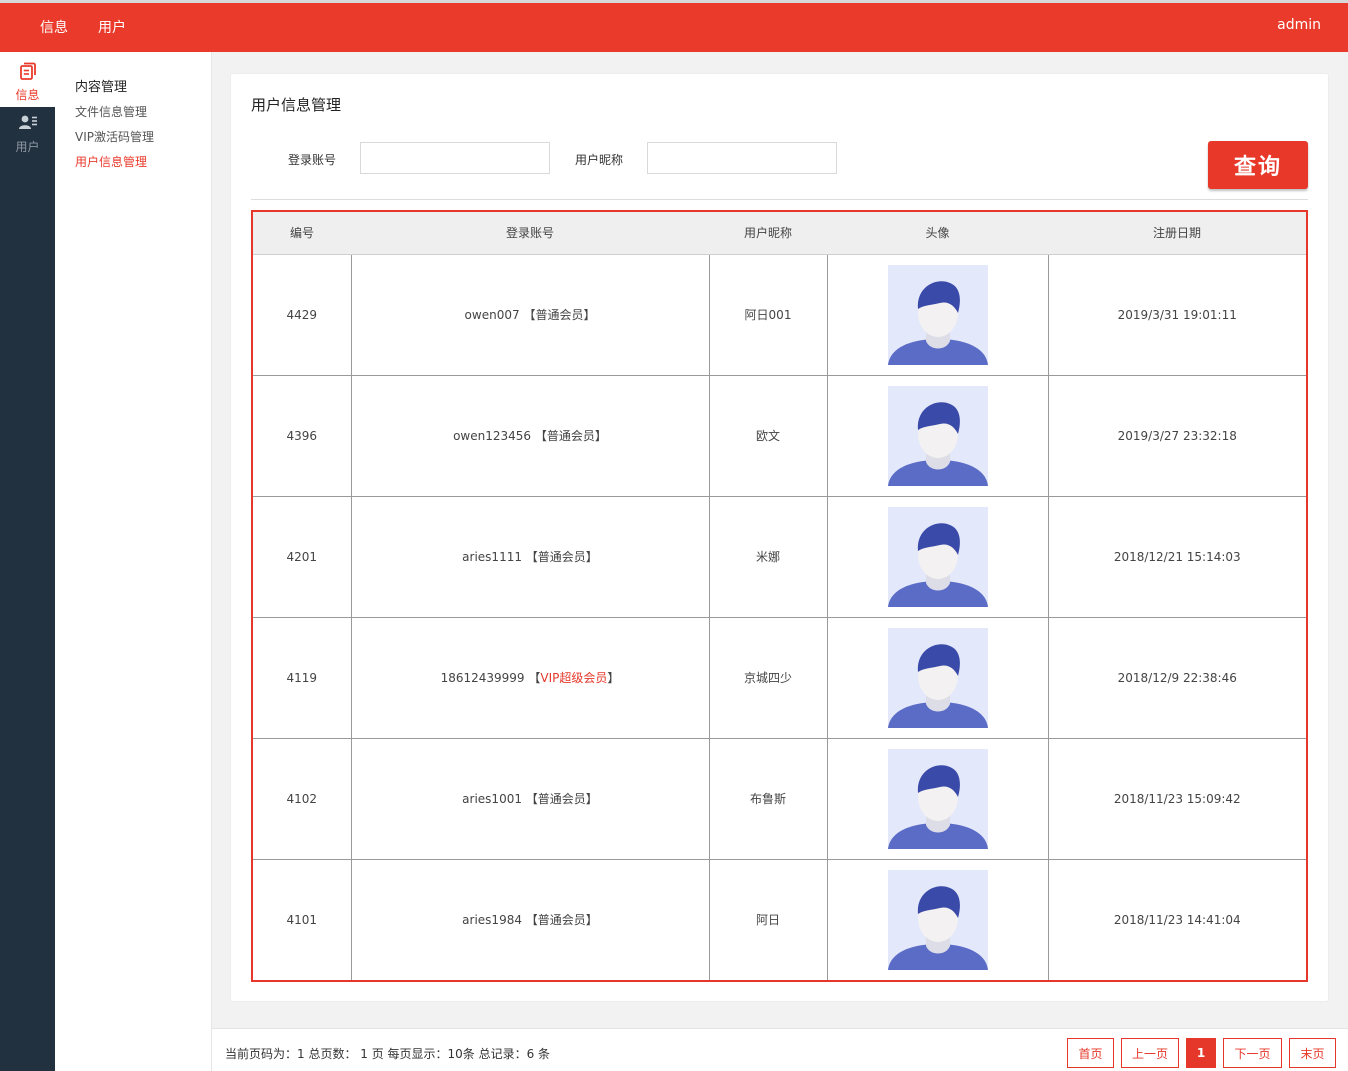 The image size is (1348, 1071). What do you see at coordinates (492, 436) in the screenshot?
I see `account-name: owen123456` at bounding box center [492, 436].